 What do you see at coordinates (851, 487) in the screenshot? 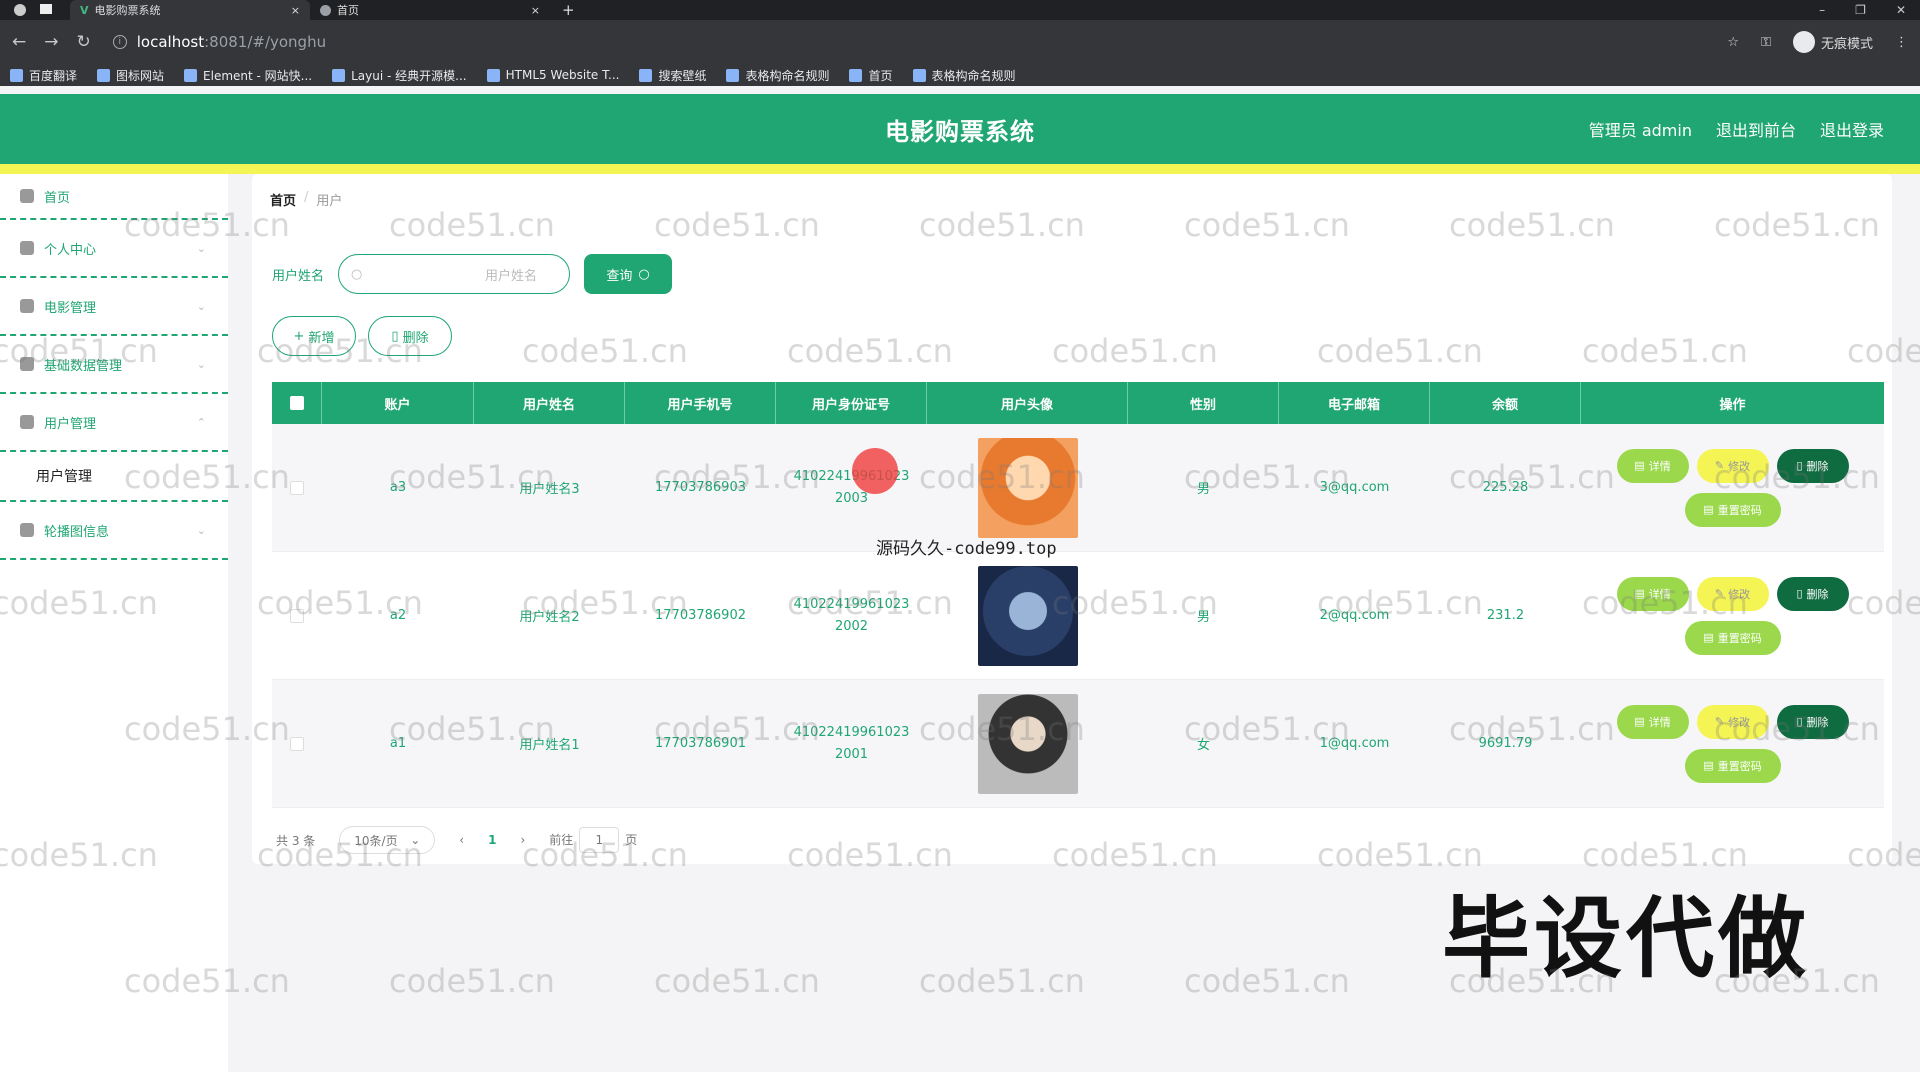
I see `cell-id-card: 410224199610232003` at bounding box center [851, 487].